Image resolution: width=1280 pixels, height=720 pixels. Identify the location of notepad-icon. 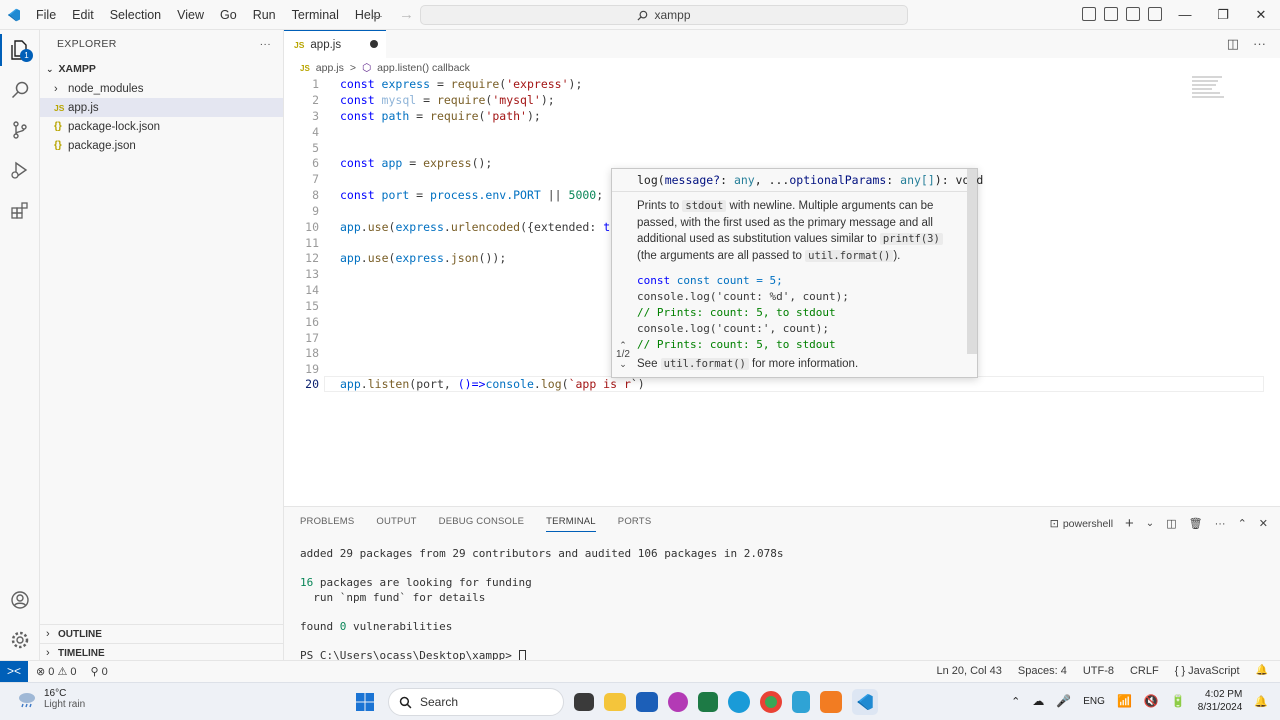
(801, 702).